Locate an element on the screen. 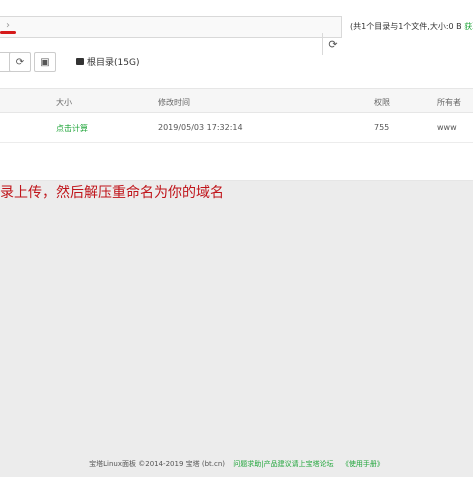 The image size is (473, 477). footer-copyright: 宝塔Linux面板 ©2014-2019 宝塔 (bt.cn) is located at coordinates (157, 464).